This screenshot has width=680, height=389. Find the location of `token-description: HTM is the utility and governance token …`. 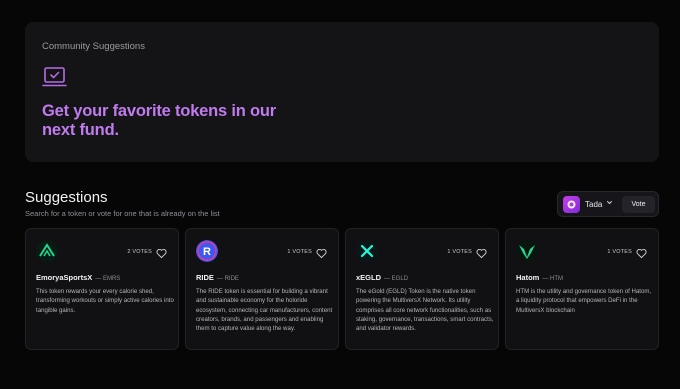

token-description: HTM is the utility and governance token … is located at coordinates (584, 301).